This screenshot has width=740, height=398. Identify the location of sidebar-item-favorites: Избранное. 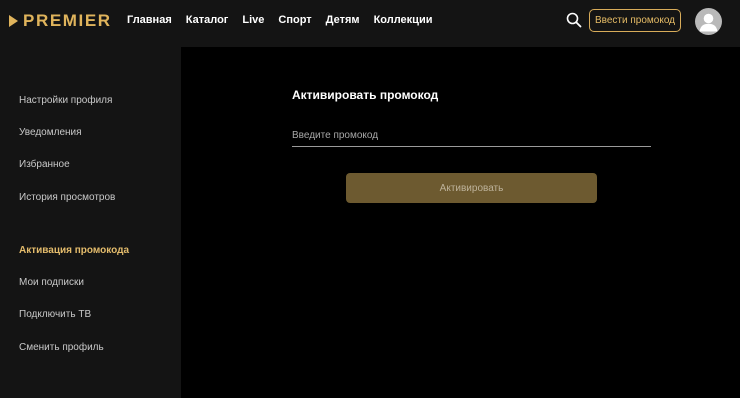
(44, 164).